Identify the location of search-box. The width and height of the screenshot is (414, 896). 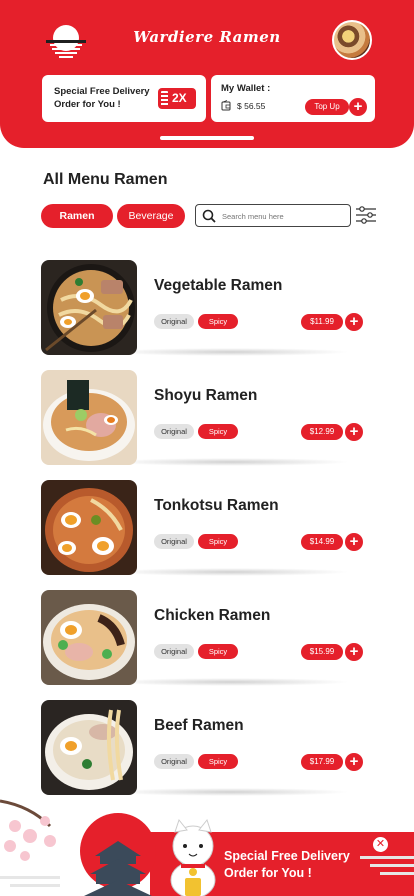
(273, 215).